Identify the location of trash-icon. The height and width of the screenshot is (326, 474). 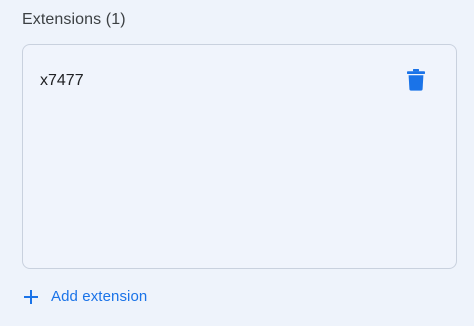
(416, 80).